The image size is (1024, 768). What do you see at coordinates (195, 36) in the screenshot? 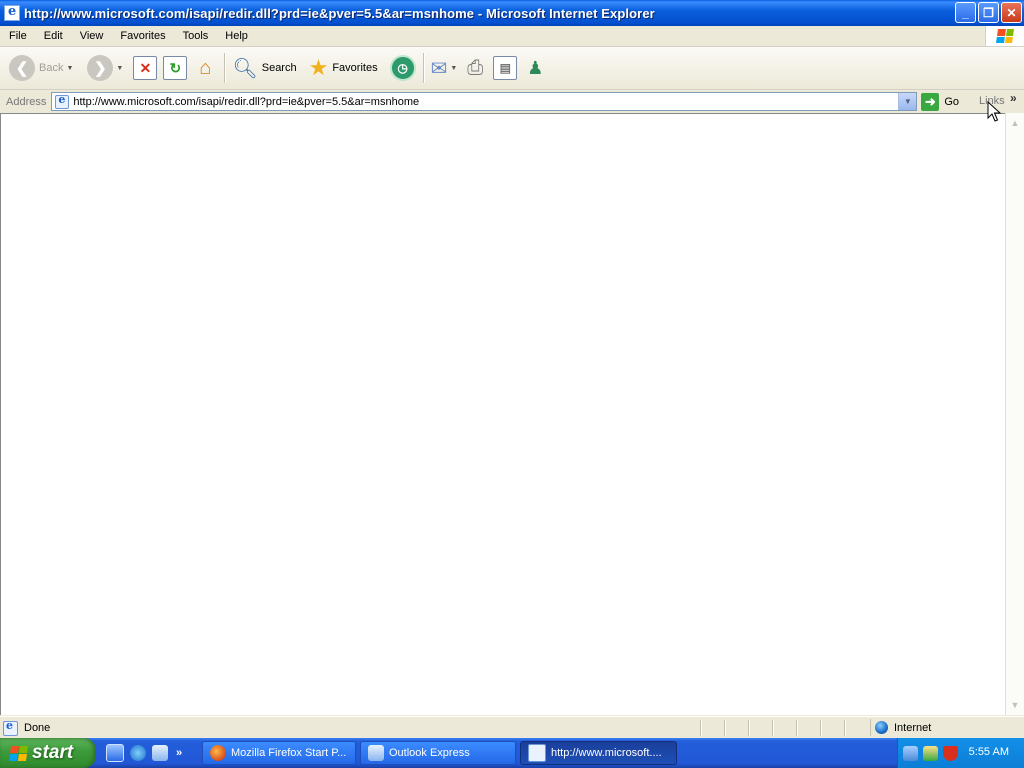
I see `menu-tools: Tools` at bounding box center [195, 36].